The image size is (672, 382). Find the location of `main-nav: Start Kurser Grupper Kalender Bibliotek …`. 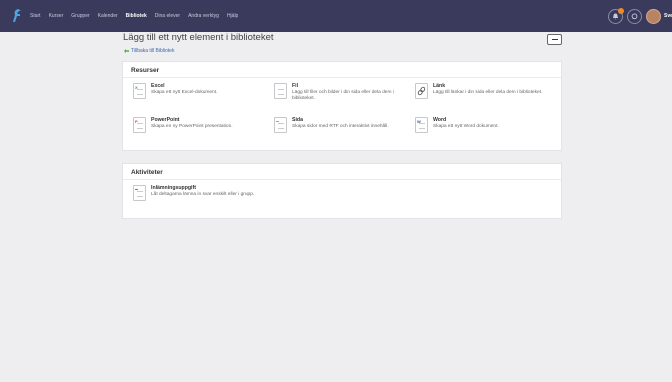

main-nav: Start Kurser Grupper Kalender Bibliotek … is located at coordinates (138, 16).